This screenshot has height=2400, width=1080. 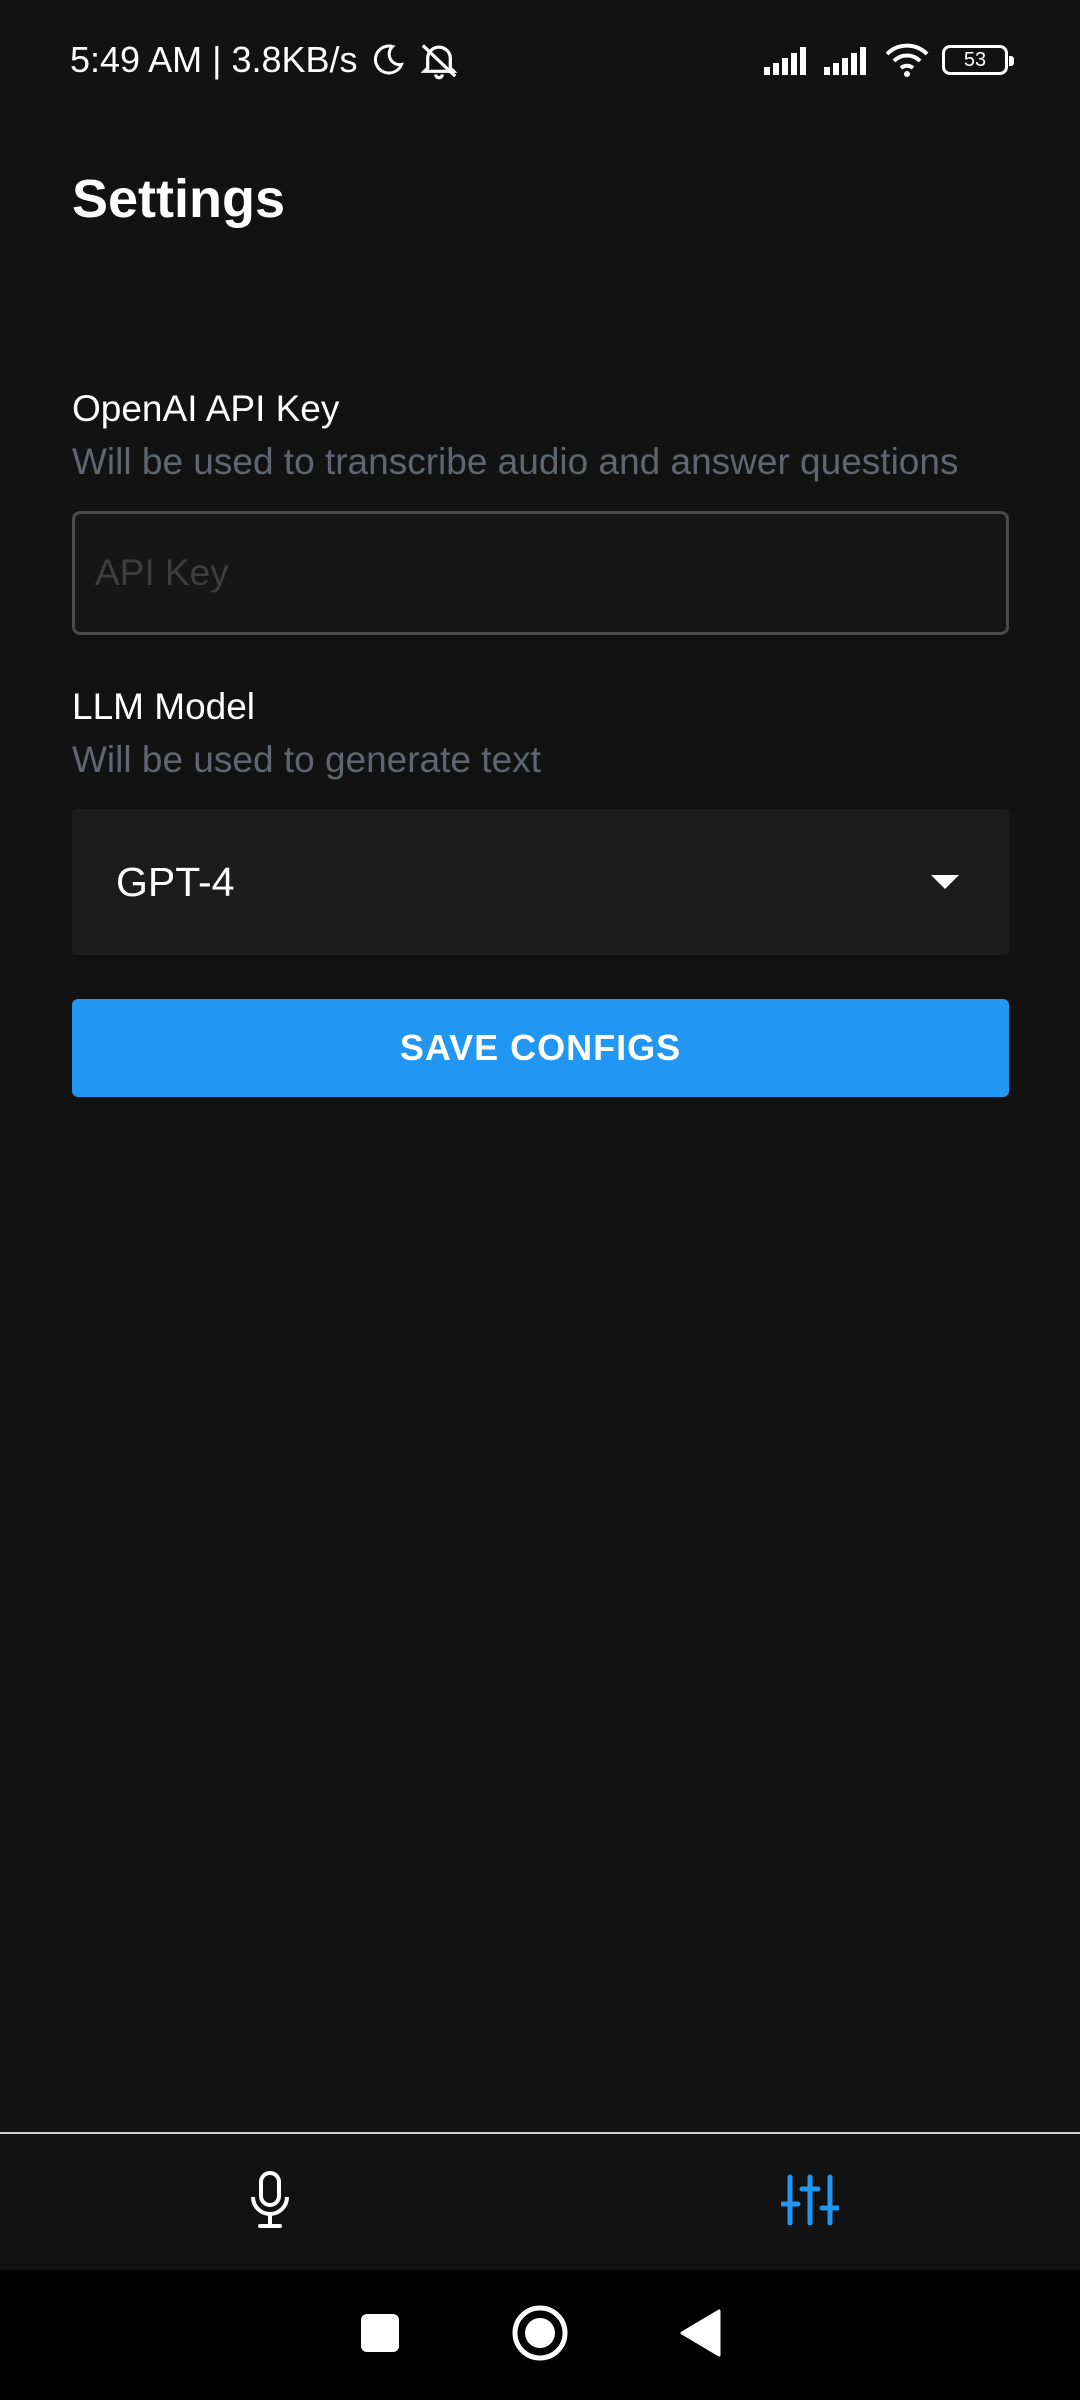 I want to click on sliders-icon, so click(x=810, y=2202).